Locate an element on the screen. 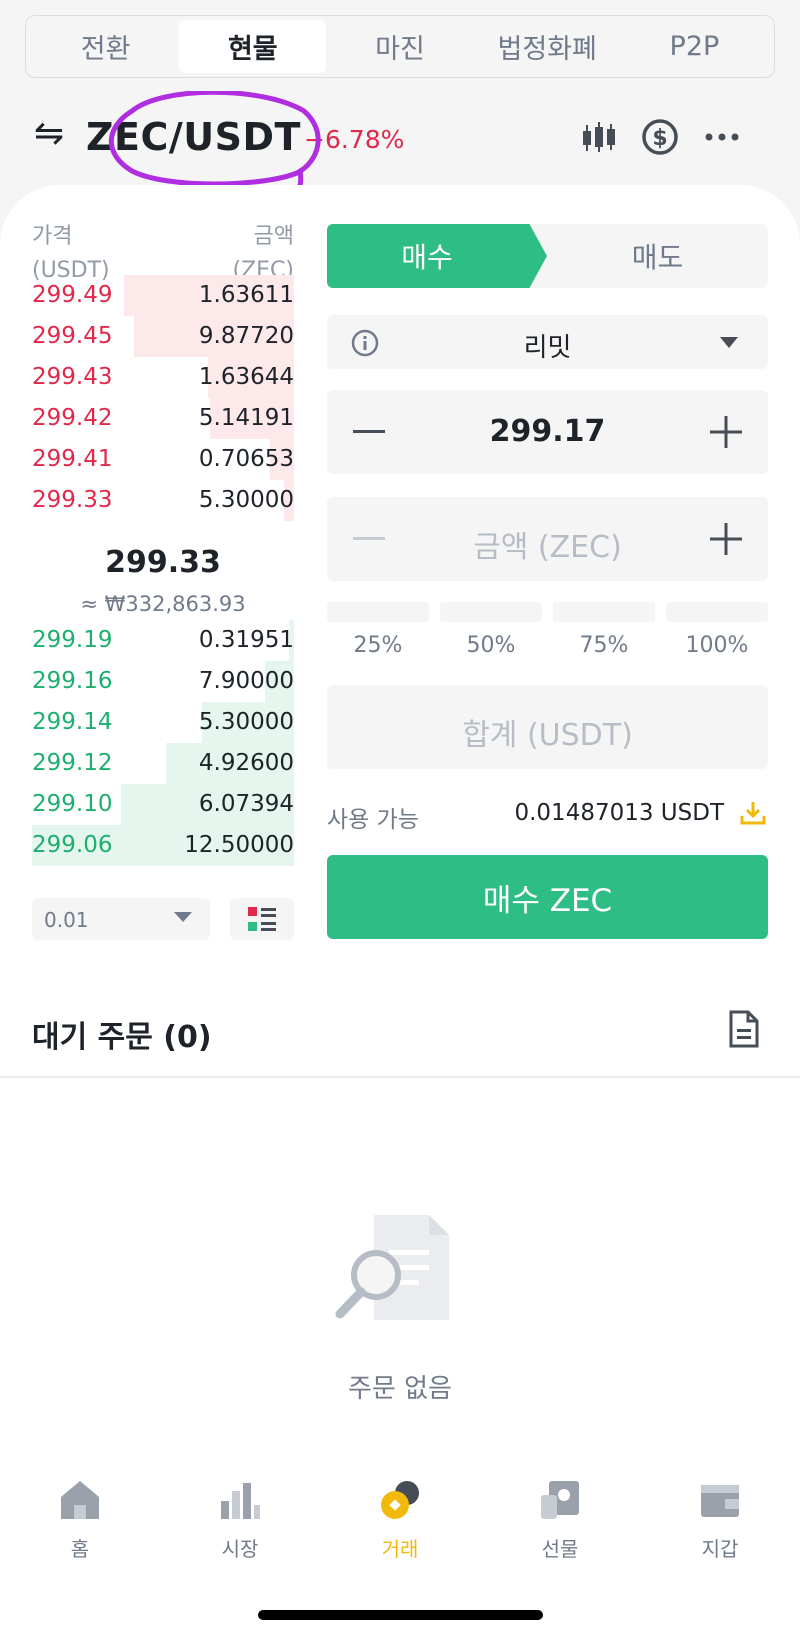 This screenshot has width=800, height=1637. more-icon is located at coordinates (722, 137).